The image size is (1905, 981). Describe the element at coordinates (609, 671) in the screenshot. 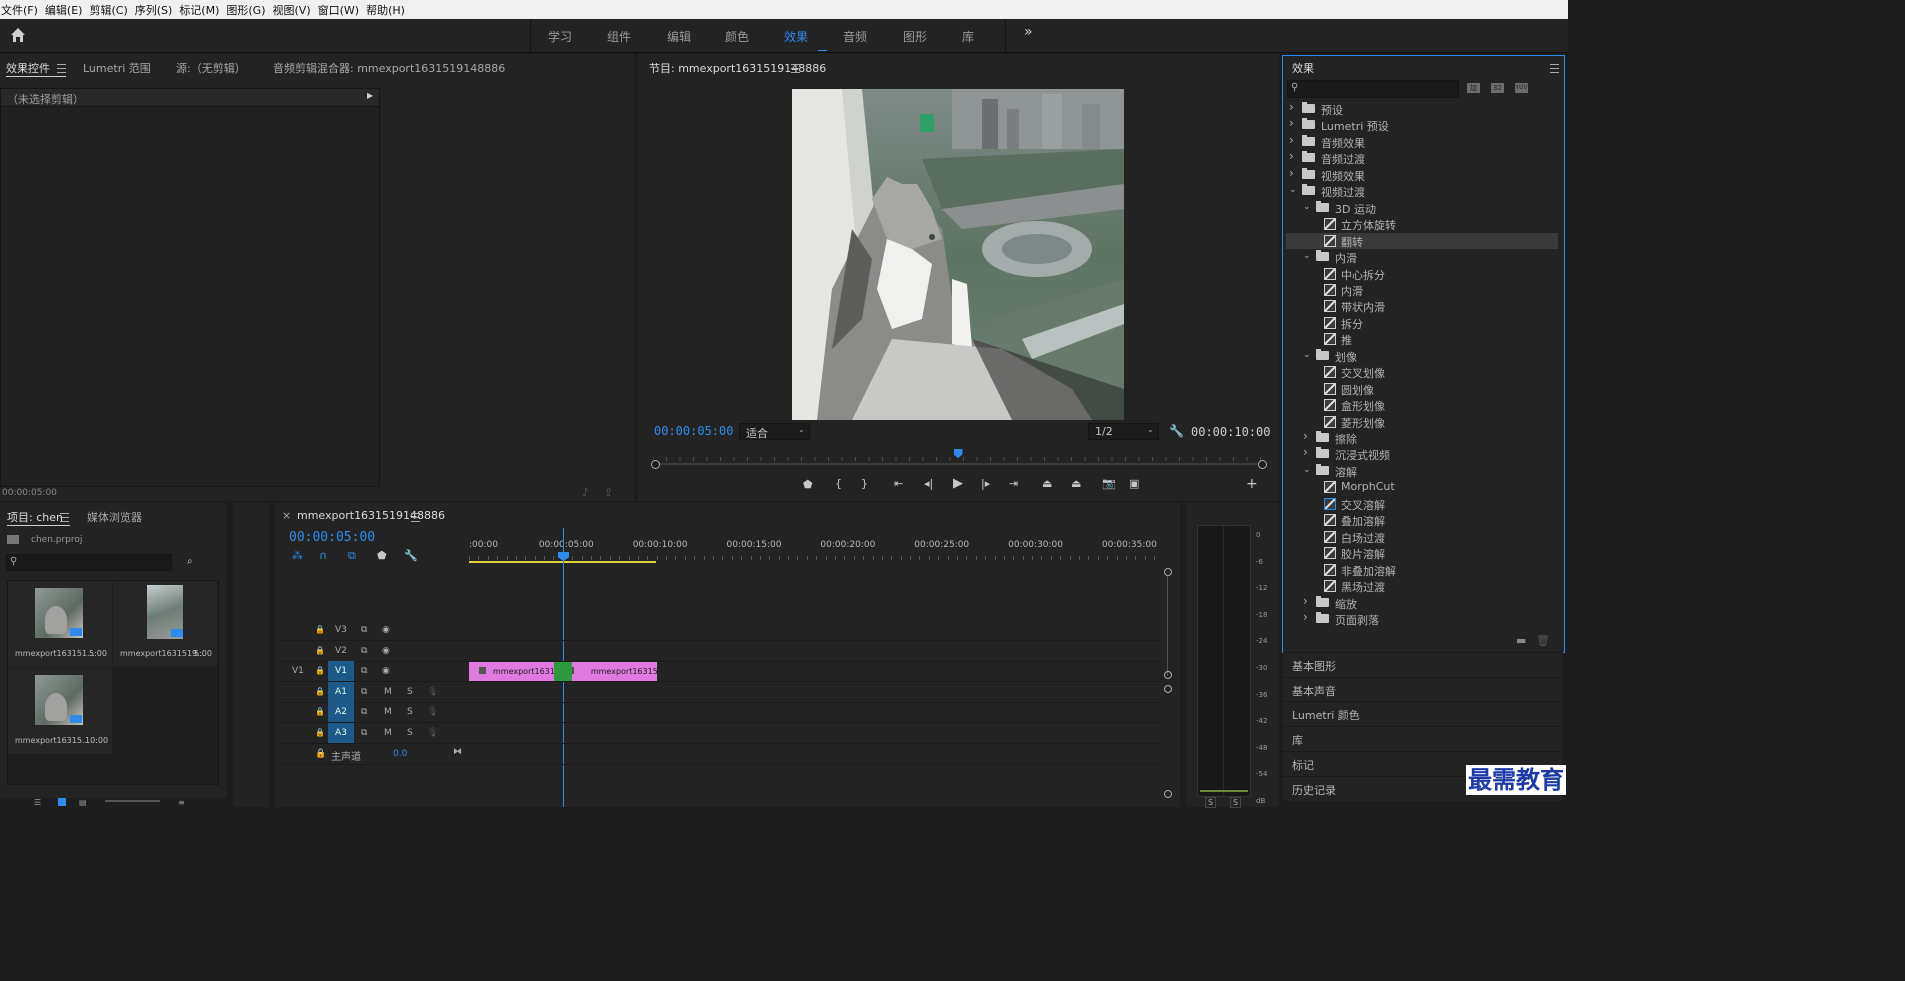

I see `timeline-clip: mmexport16315191` at that location.